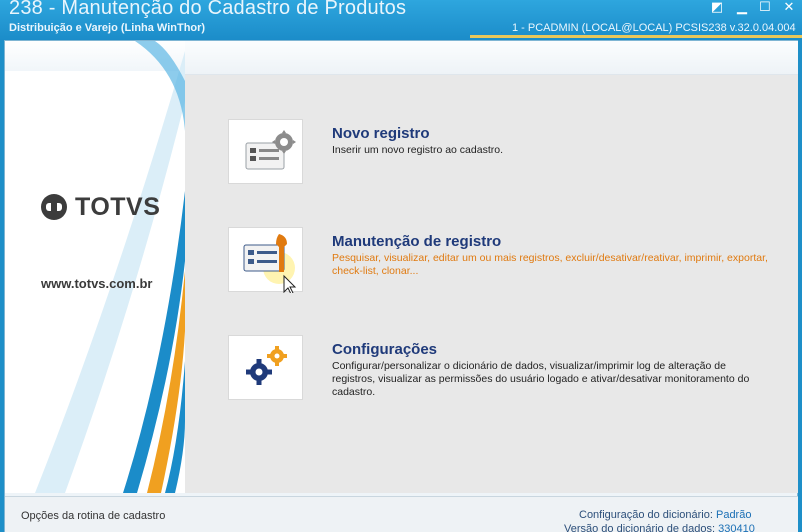 This screenshot has height=532, width=802. What do you see at coordinates (54, 207) in the screenshot?
I see `totvs-logo-icon` at bounding box center [54, 207].